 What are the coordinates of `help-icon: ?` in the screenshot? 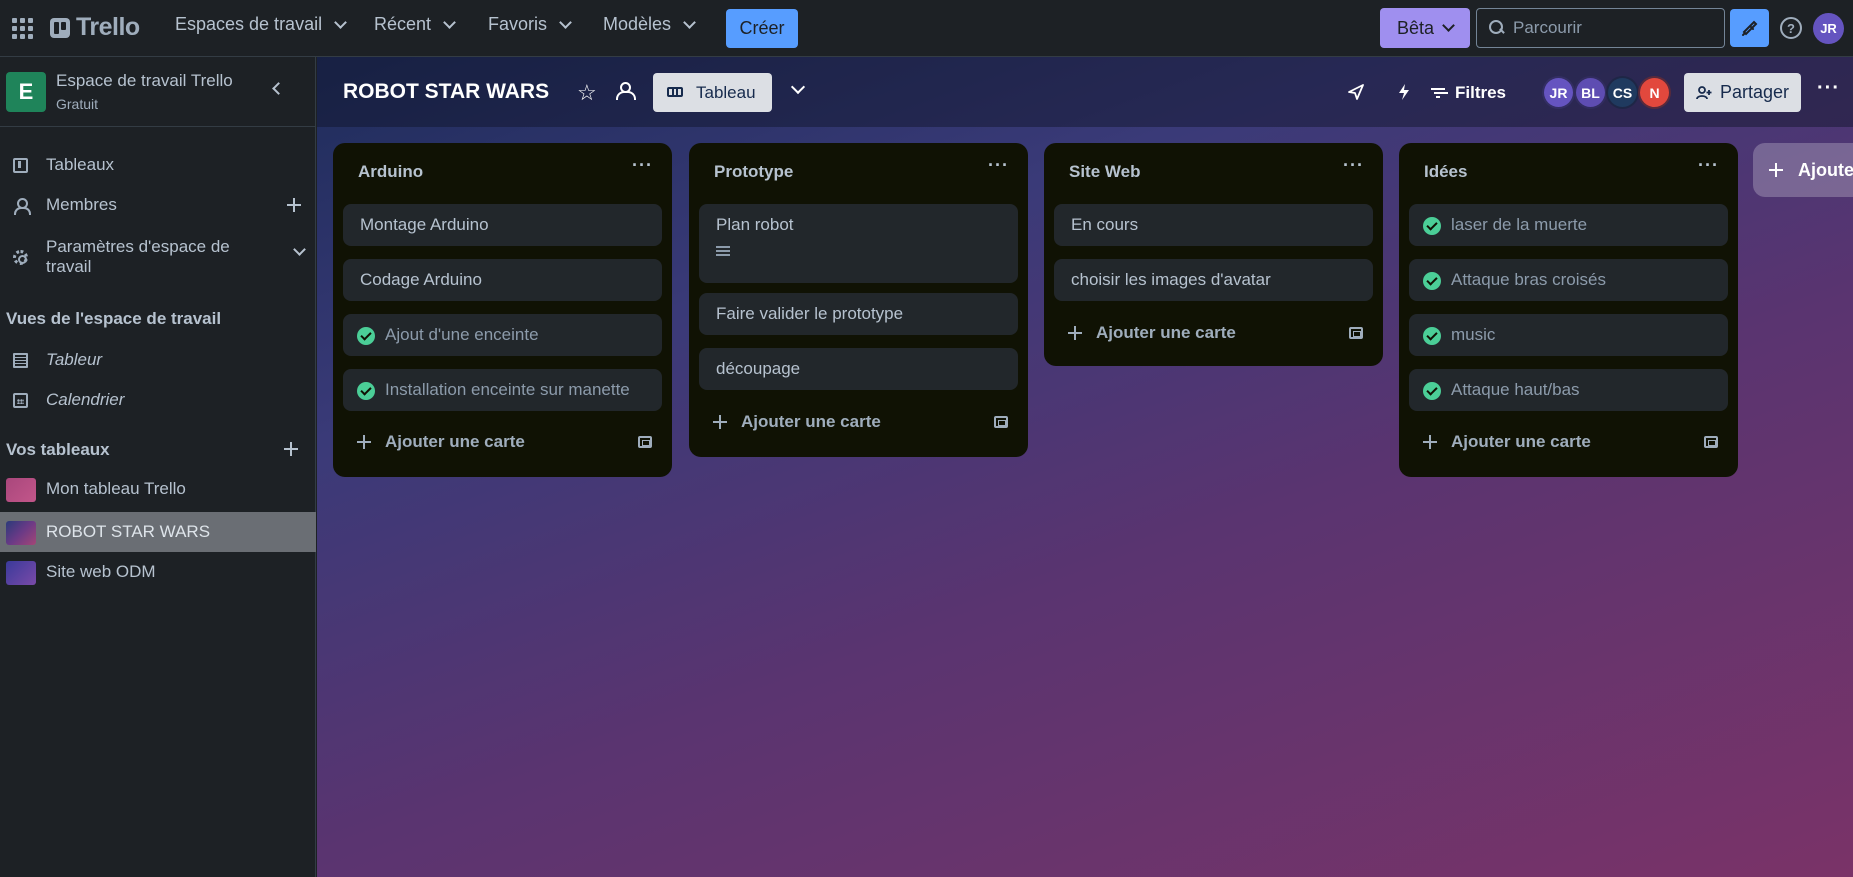 It's located at (1791, 28).